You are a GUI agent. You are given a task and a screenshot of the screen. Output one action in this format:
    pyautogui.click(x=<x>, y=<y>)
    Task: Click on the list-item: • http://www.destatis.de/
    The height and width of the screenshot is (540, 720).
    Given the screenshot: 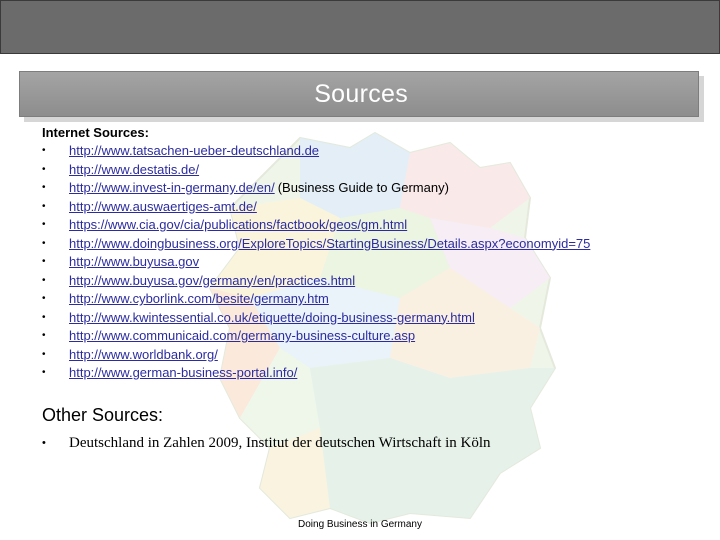 What is the action you would take?
    pyautogui.click(x=377, y=170)
    